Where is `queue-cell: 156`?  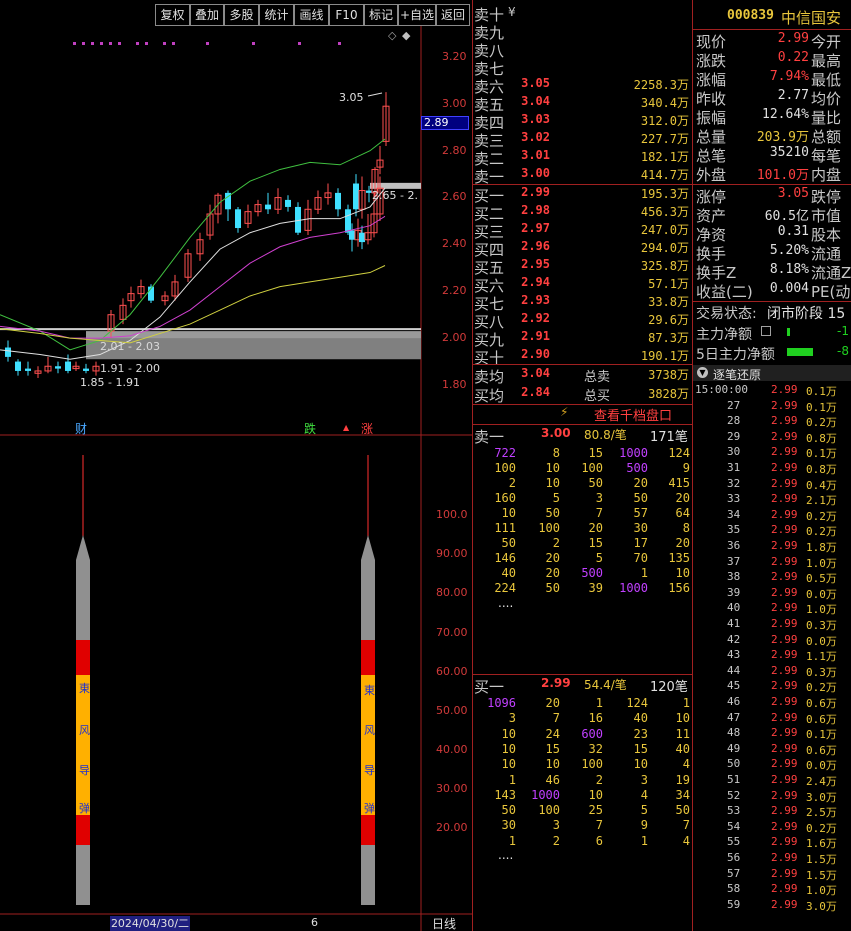 queue-cell: 156 is located at coordinates (679, 588).